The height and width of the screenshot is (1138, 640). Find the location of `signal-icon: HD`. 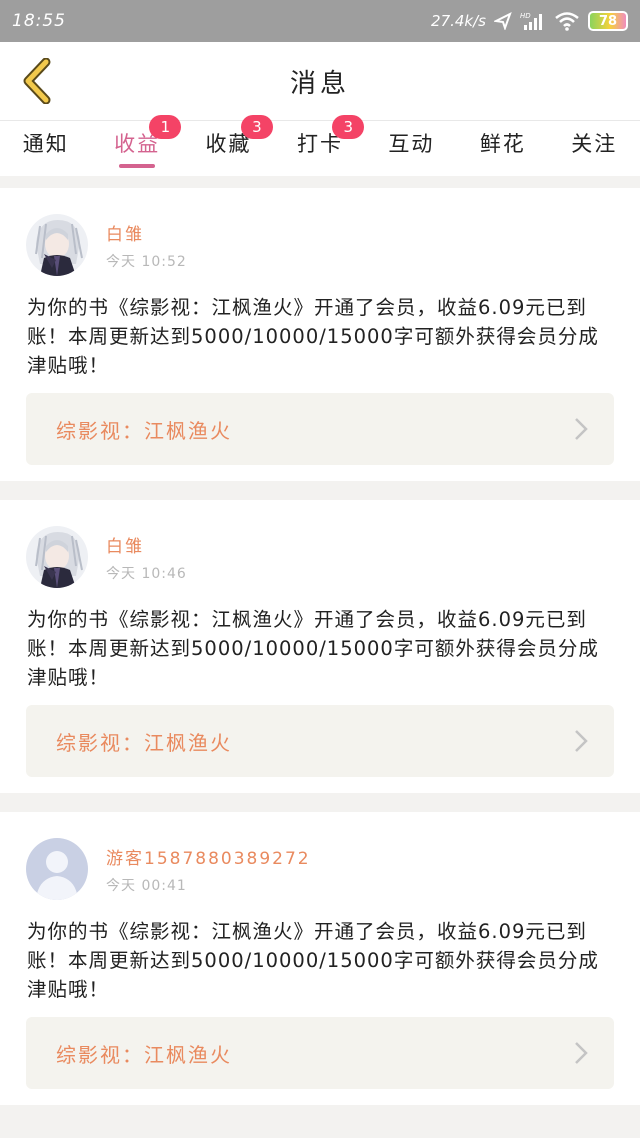

signal-icon: HD is located at coordinates (533, 21).